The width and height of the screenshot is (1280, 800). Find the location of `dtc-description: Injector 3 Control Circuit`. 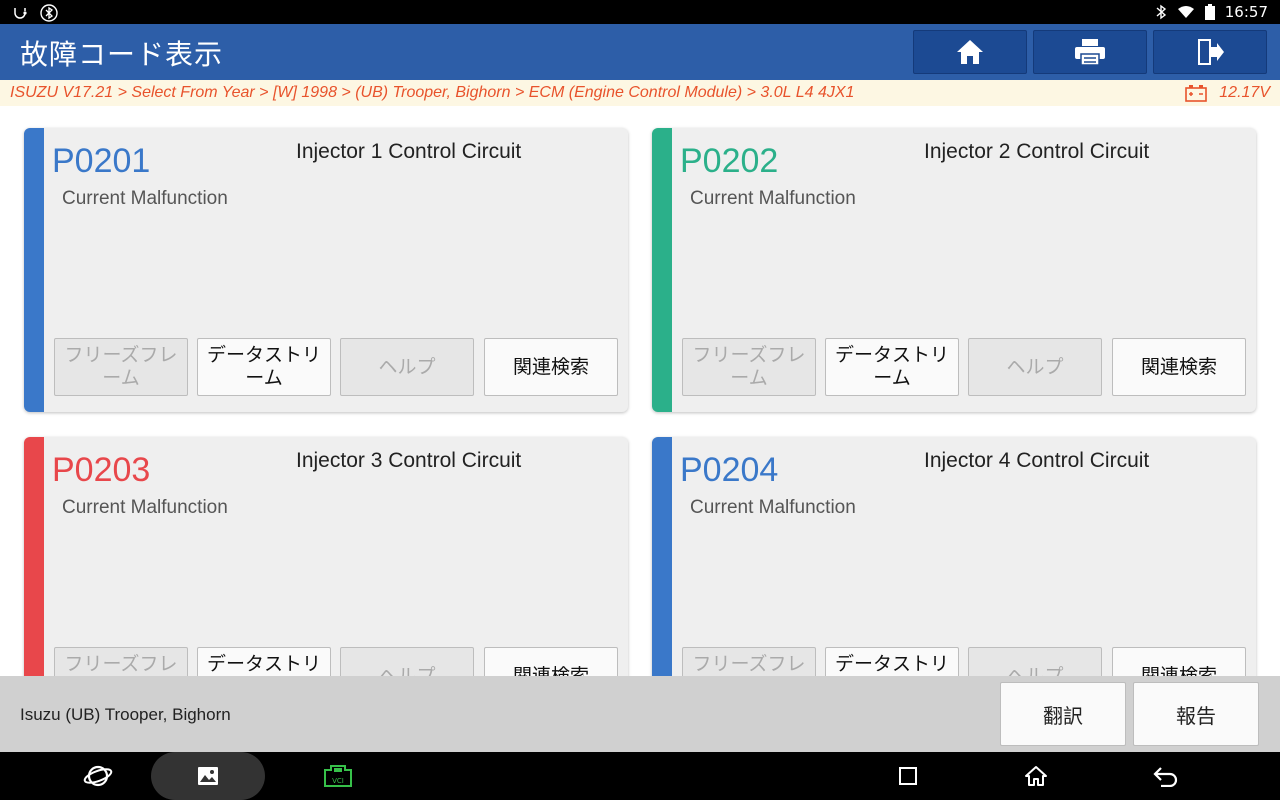

dtc-description: Injector 3 Control Circuit is located at coordinates (409, 460).